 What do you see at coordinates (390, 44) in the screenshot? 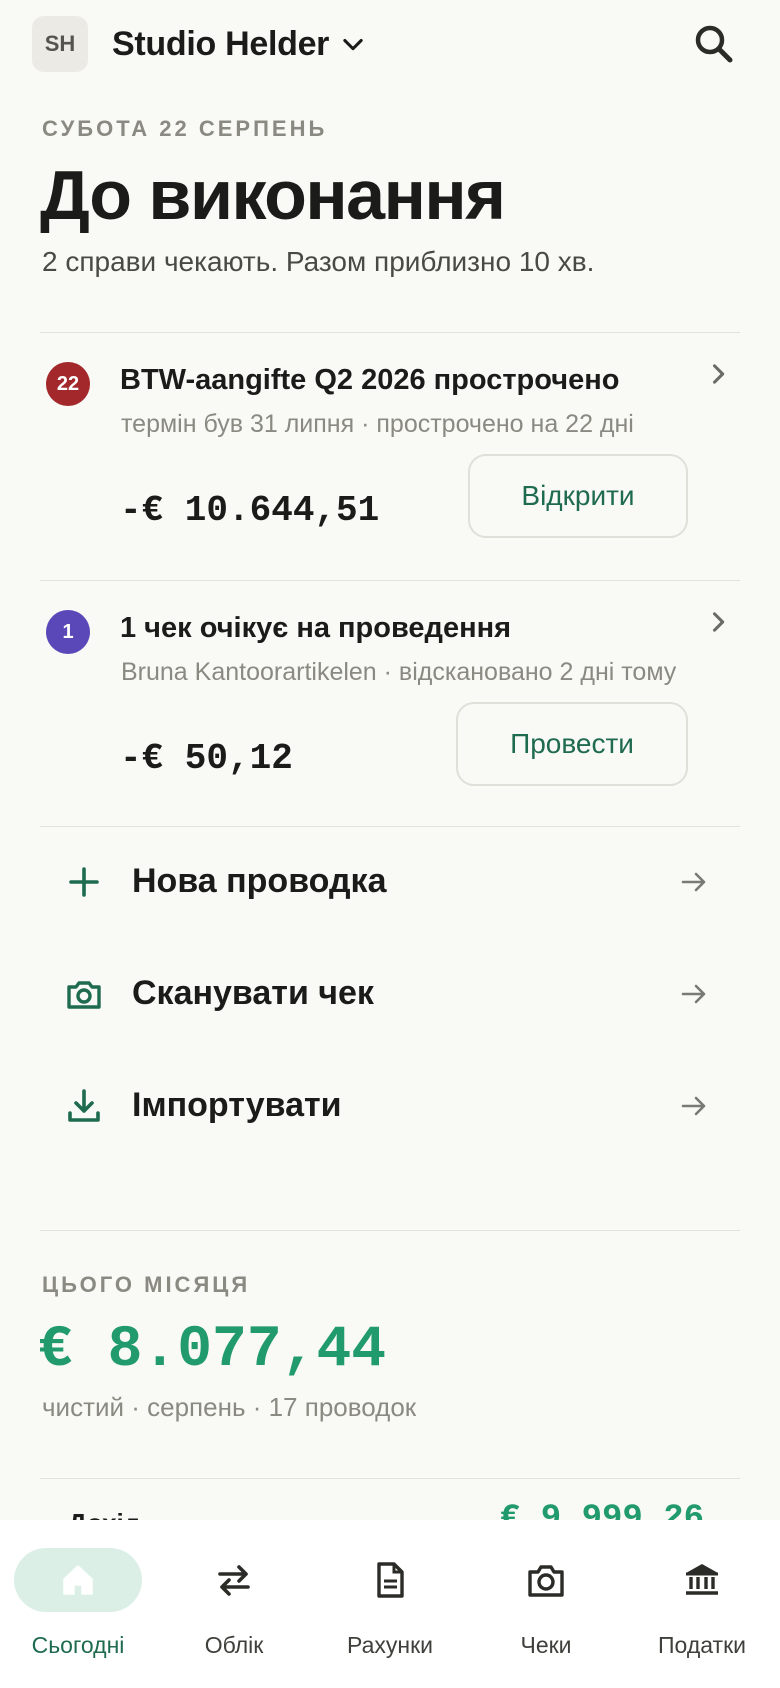
I see `top-bar: SH Studio Helder` at bounding box center [390, 44].